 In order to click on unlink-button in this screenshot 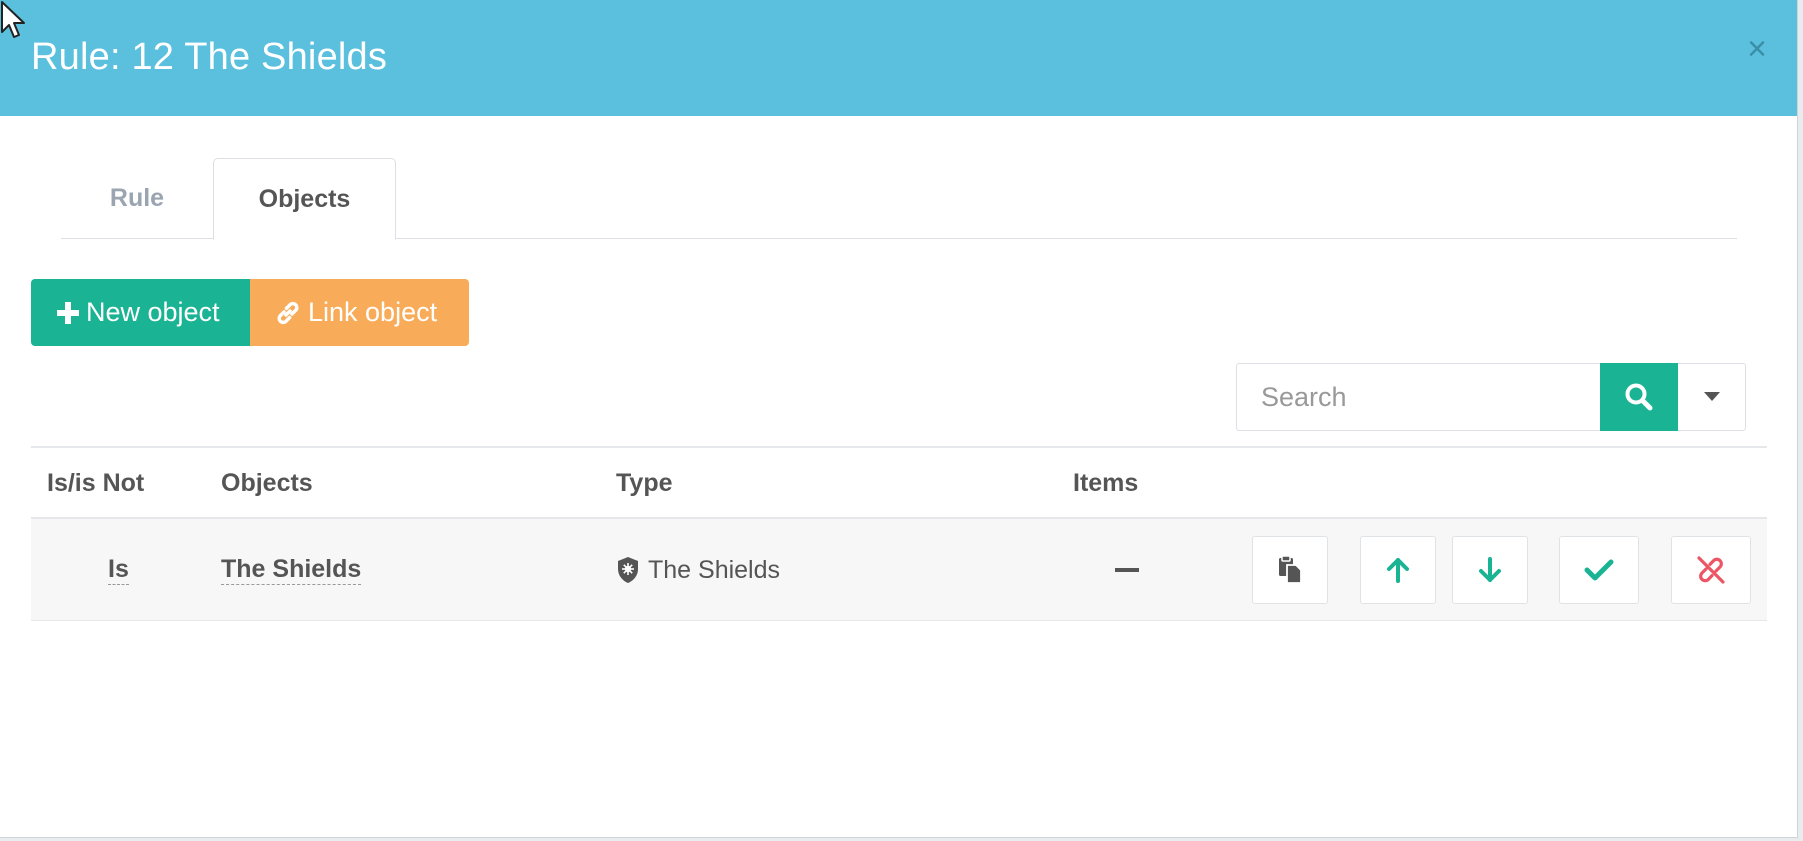, I will do `click(1711, 570)`.